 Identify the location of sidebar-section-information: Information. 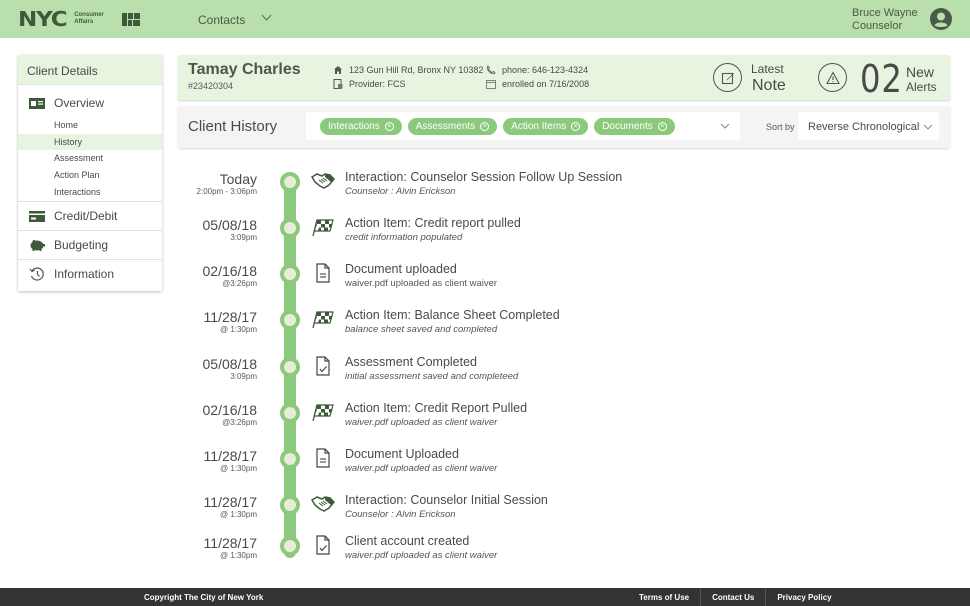
(90, 274).